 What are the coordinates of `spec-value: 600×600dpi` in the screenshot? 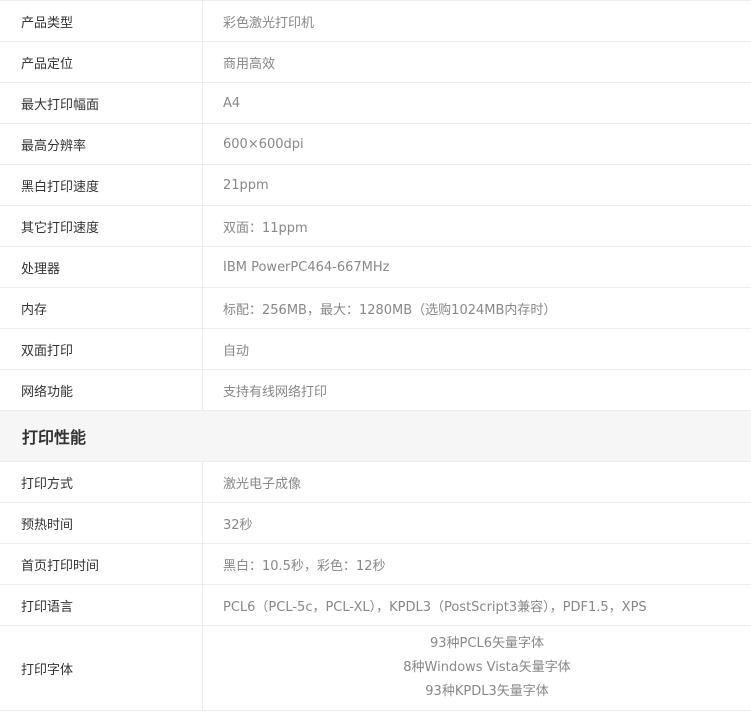 It's located at (263, 144).